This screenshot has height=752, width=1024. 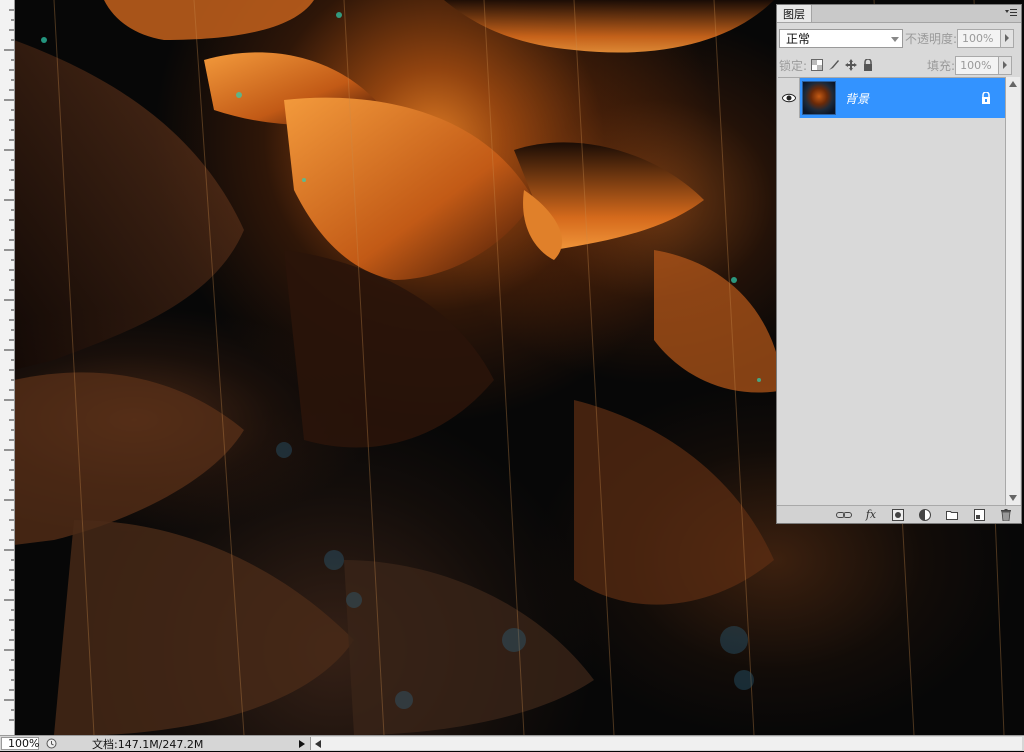 I want to click on status-bar: 100% 文档:147.1M/247.2M, so click(x=512, y=743).